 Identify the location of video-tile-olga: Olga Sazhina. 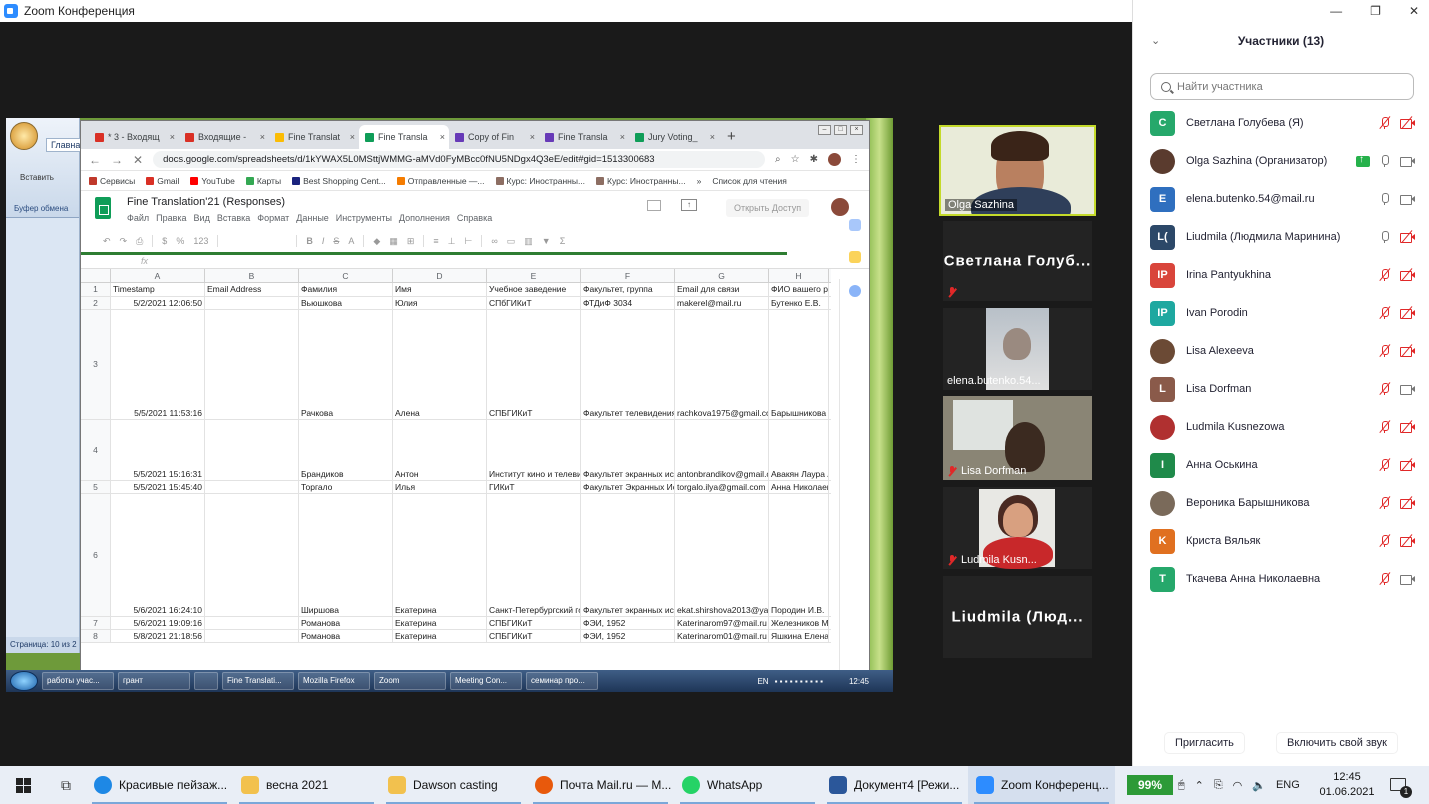
(1017, 170).